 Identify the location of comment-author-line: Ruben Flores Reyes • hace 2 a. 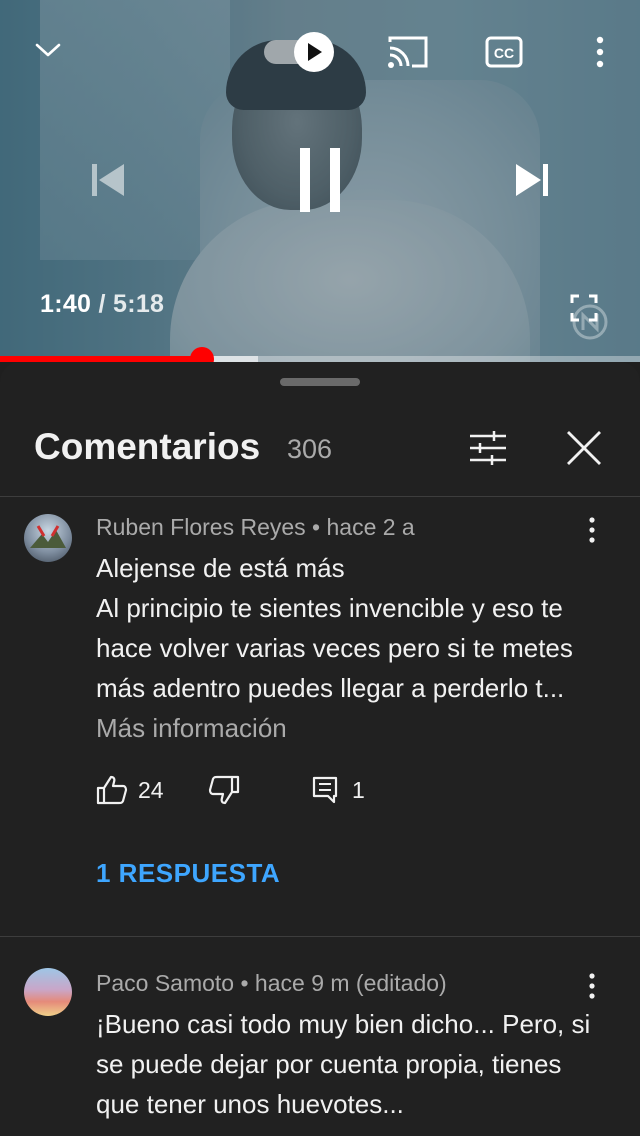
(255, 527).